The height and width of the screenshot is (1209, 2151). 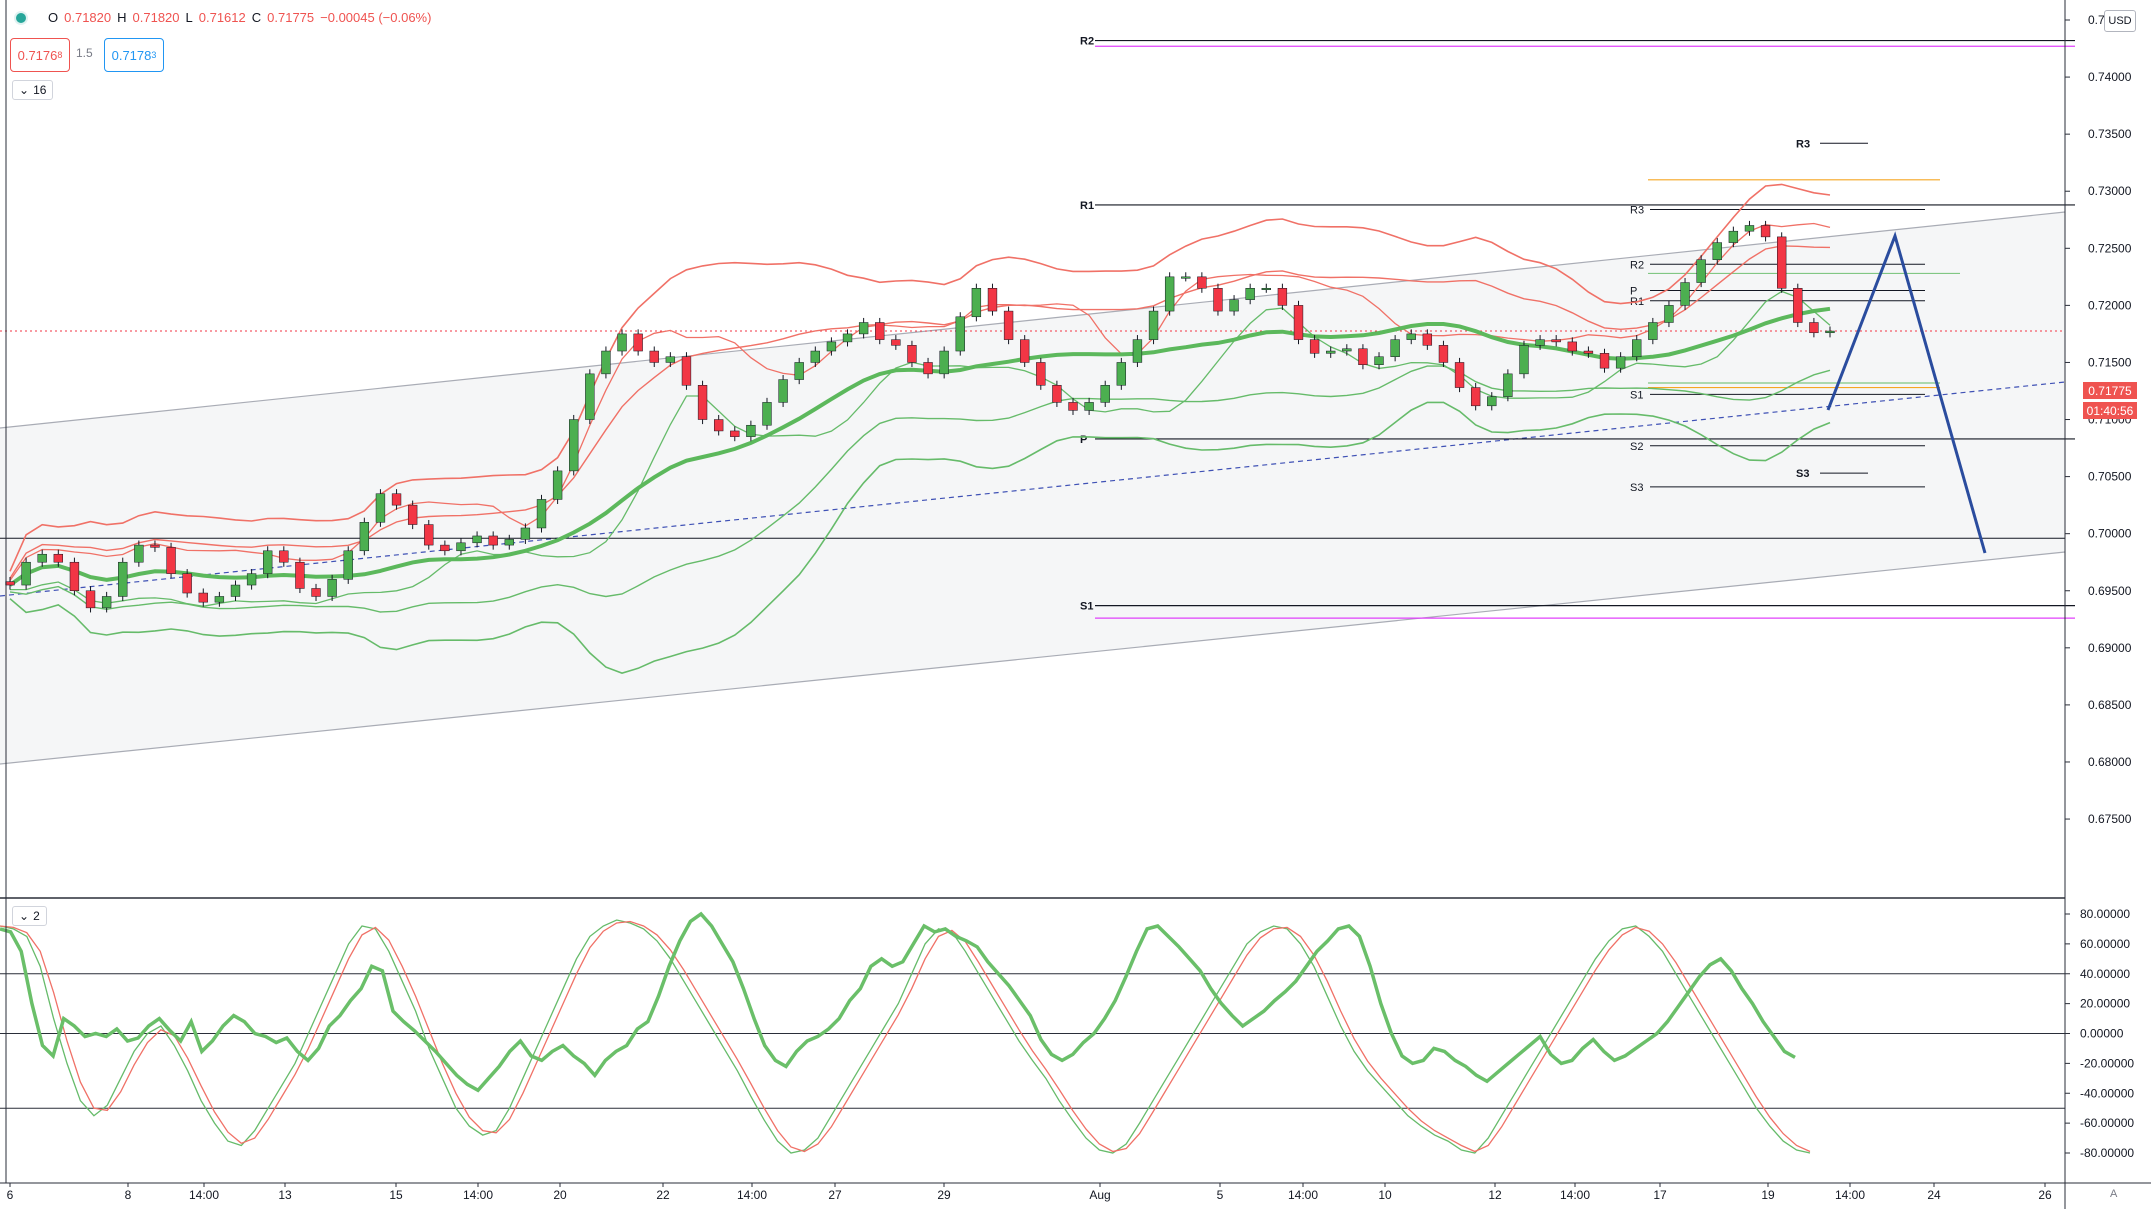 What do you see at coordinates (33, 90) in the screenshot?
I see `main-indicators-toggle: ⌄ 16` at bounding box center [33, 90].